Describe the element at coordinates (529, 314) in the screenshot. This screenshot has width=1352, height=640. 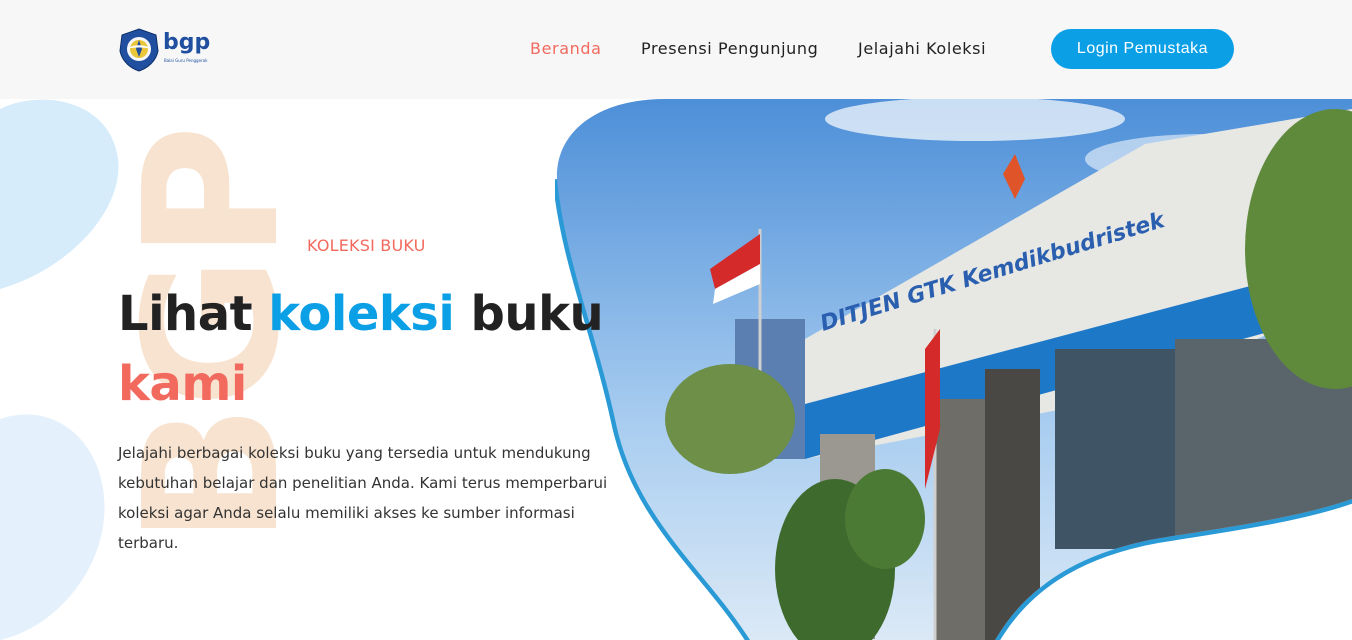
I see `headline-part2: buku` at that location.